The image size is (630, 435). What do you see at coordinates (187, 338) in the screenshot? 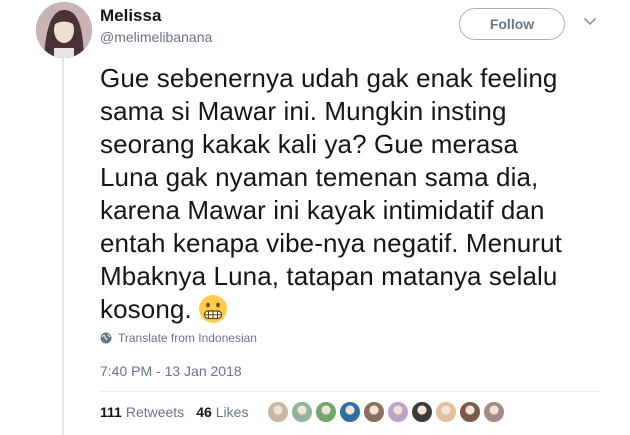
I see `translate-label: Translate from Indonesian` at bounding box center [187, 338].